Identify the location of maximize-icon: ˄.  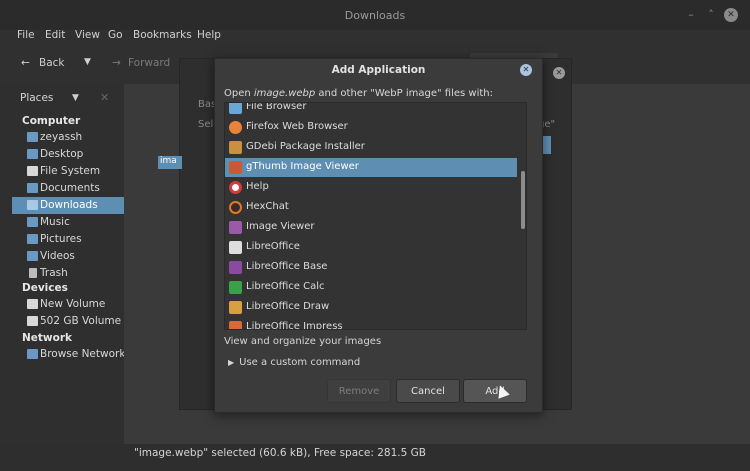
(711, 15).